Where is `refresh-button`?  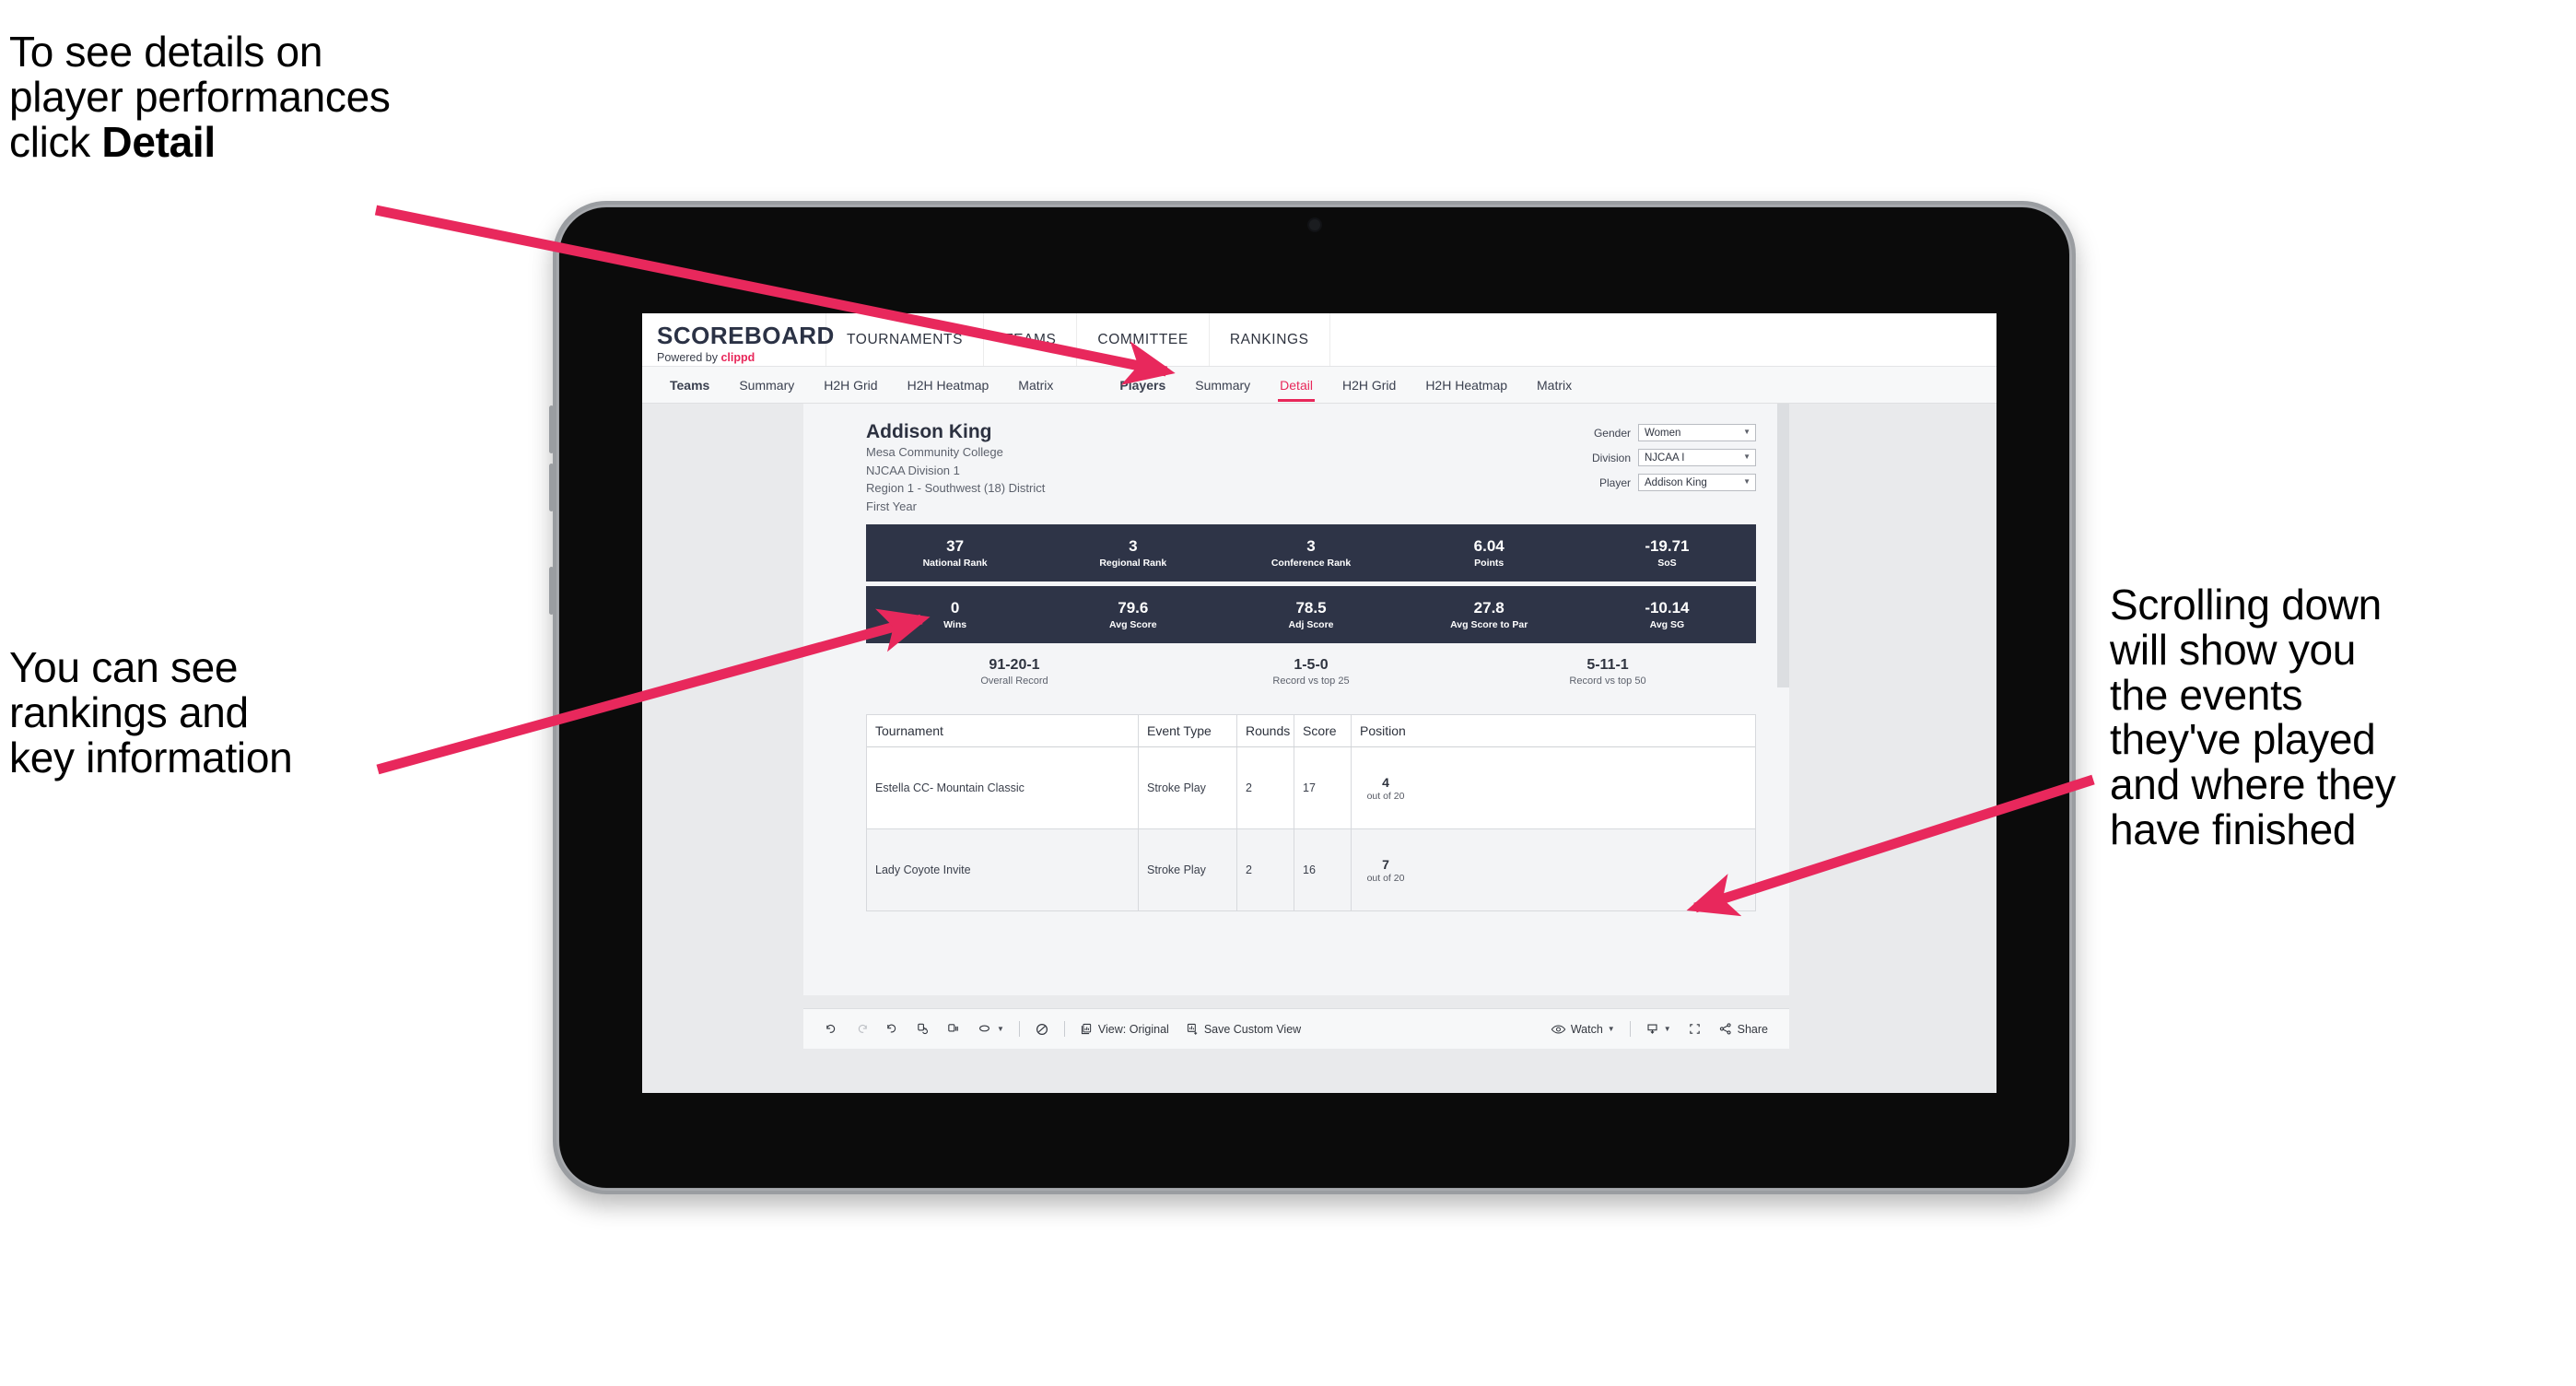 refresh-button is located at coordinates (923, 1029).